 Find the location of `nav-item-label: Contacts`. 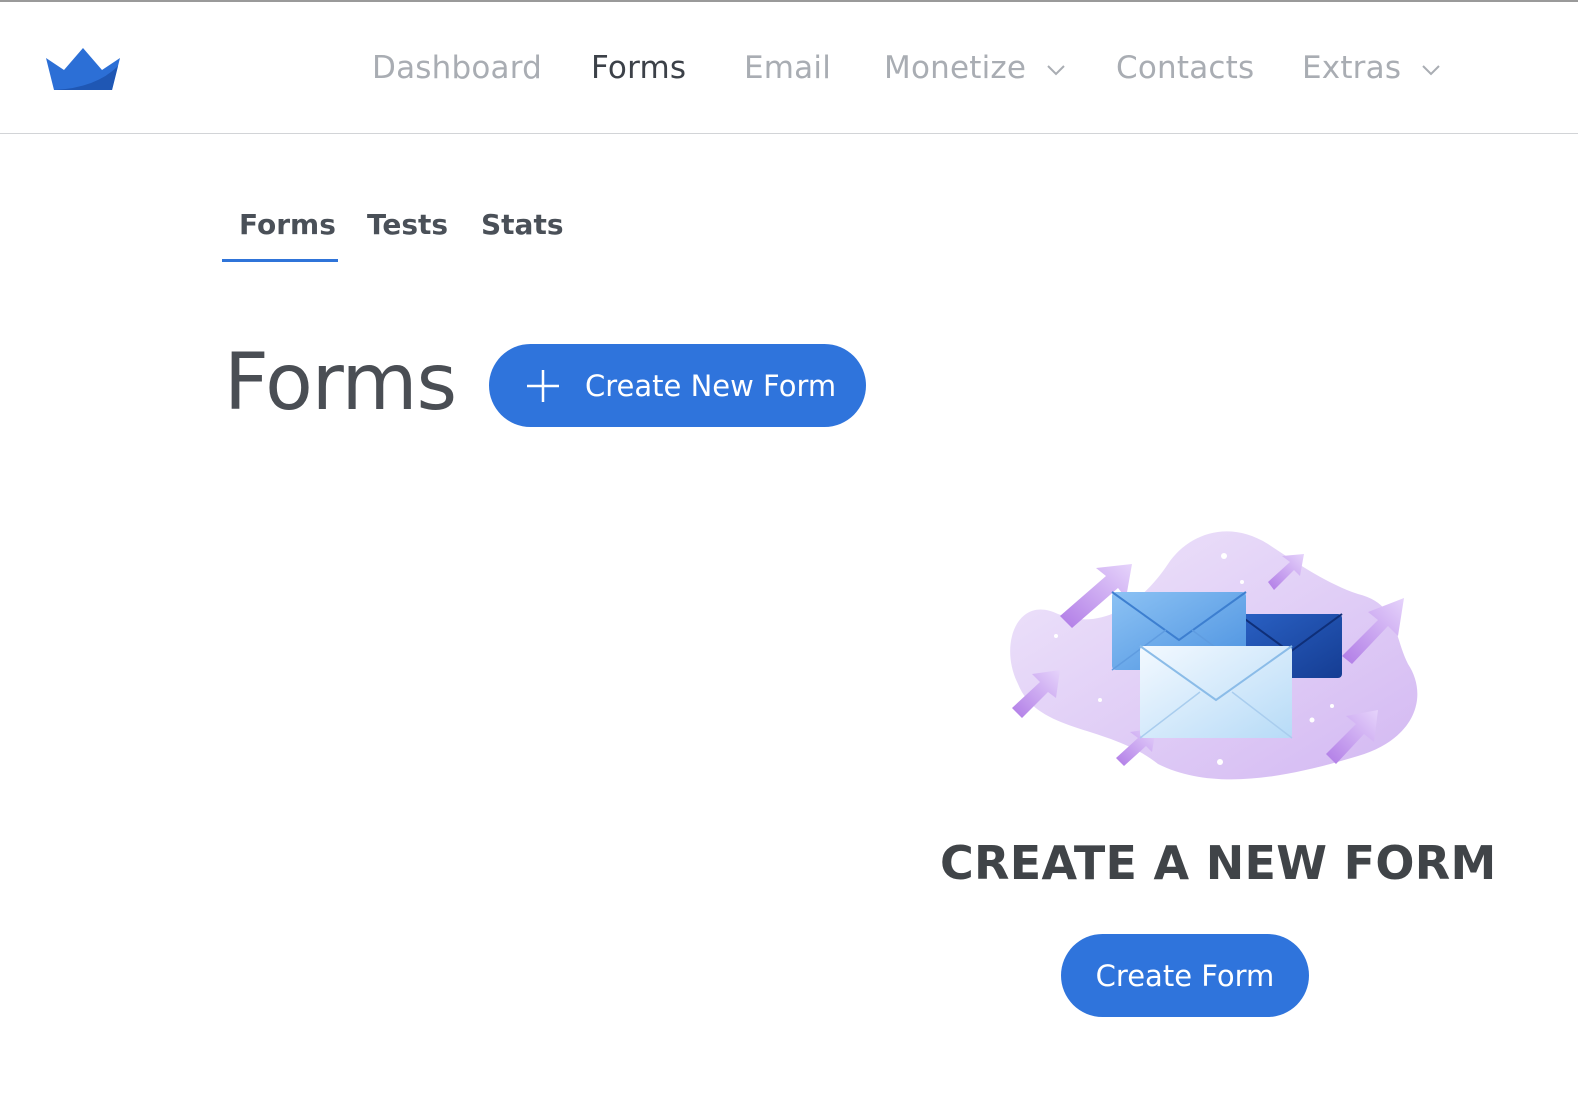

nav-item-label: Contacts is located at coordinates (1185, 68).